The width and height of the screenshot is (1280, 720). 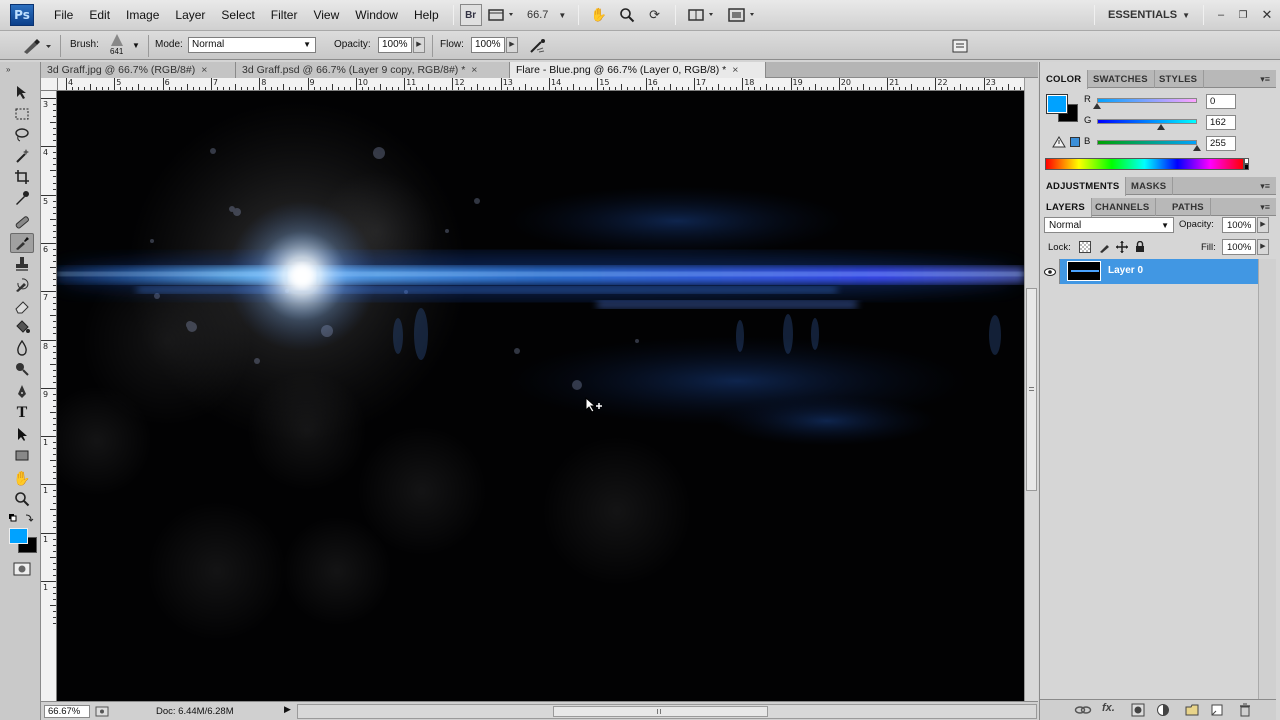 I want to click on tool-preset-picker, so click(x=38, y=46).